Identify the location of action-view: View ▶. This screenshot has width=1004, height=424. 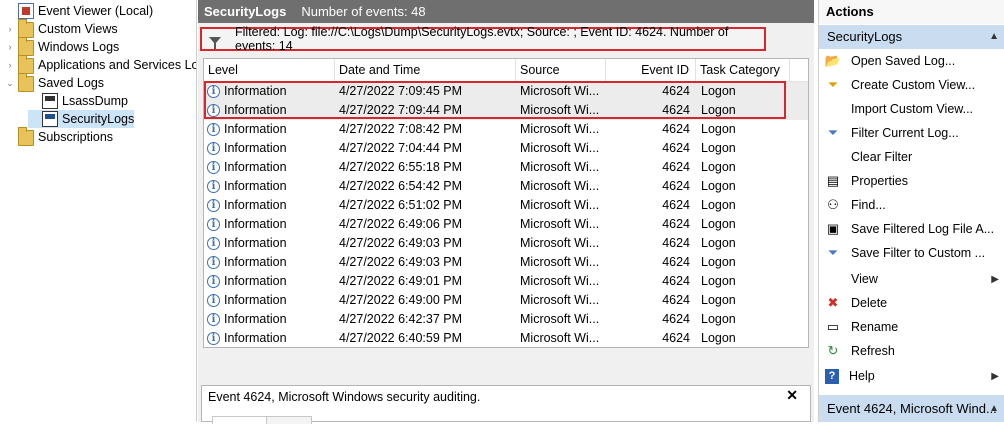
(911, 279).